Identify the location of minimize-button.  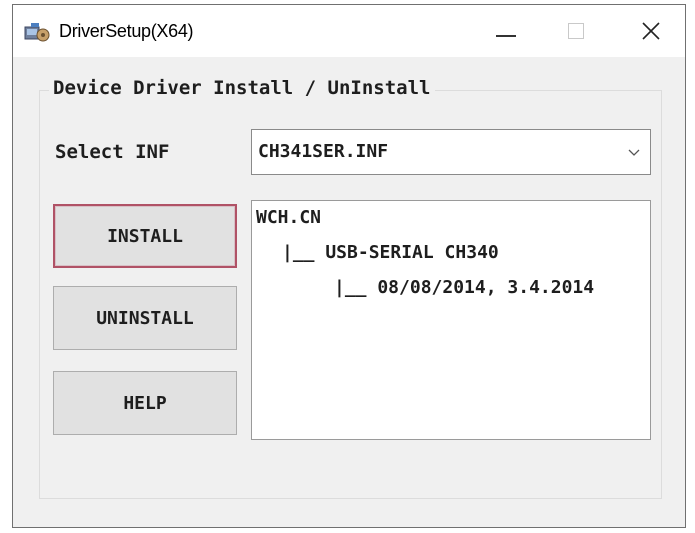
(506, 31).